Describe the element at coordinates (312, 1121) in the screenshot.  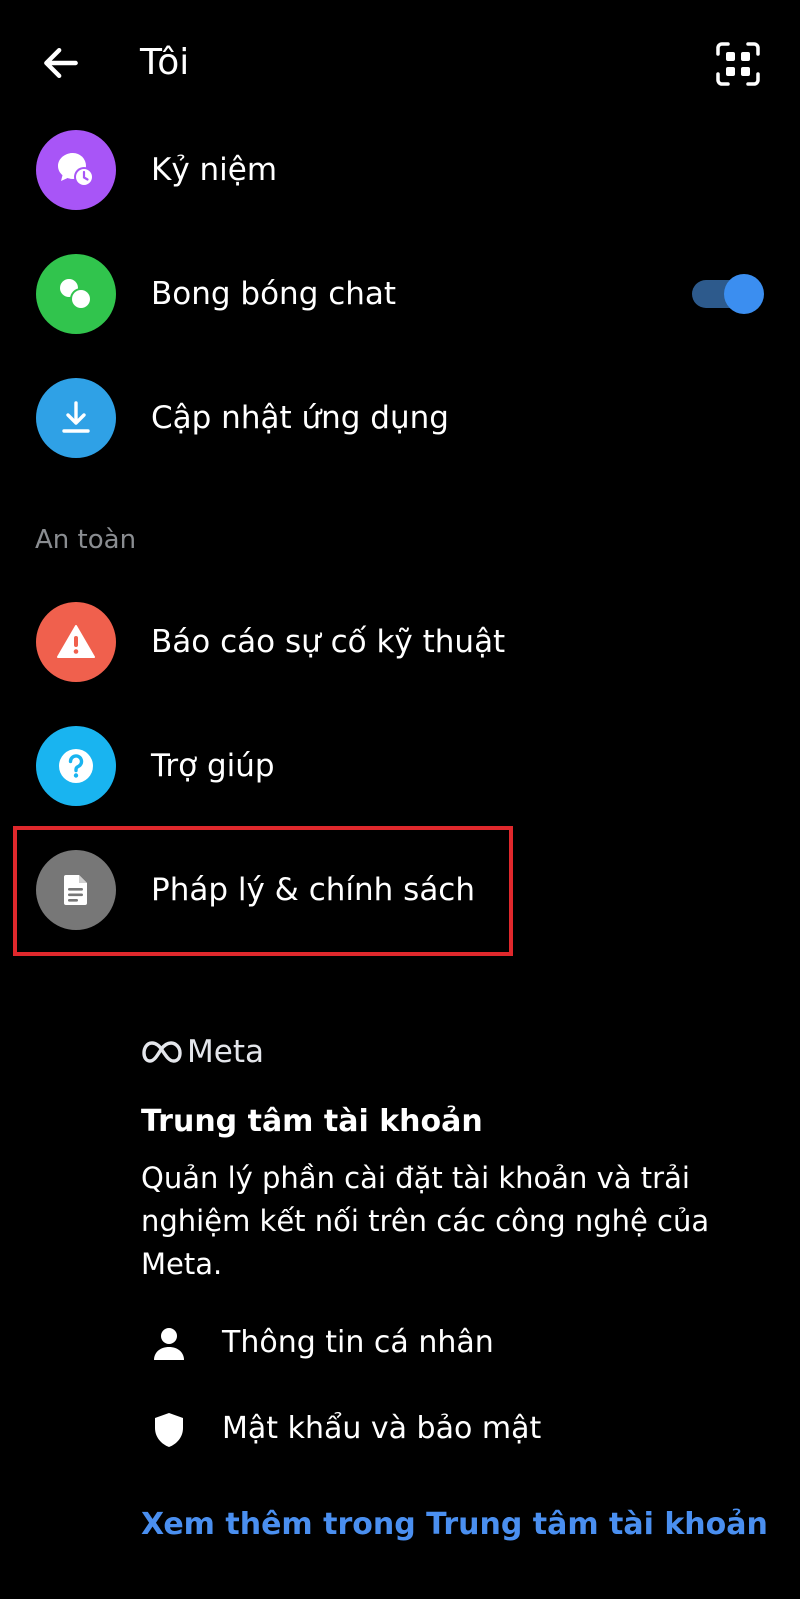
I see `accounts-center-title: Trung tâm tài khoản` at that location.